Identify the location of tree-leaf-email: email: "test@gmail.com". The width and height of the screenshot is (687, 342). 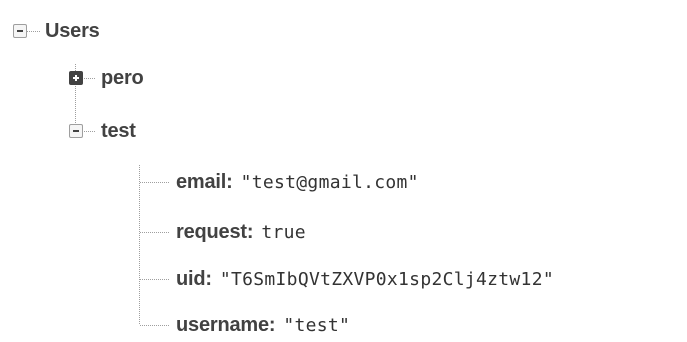
(297, 182).